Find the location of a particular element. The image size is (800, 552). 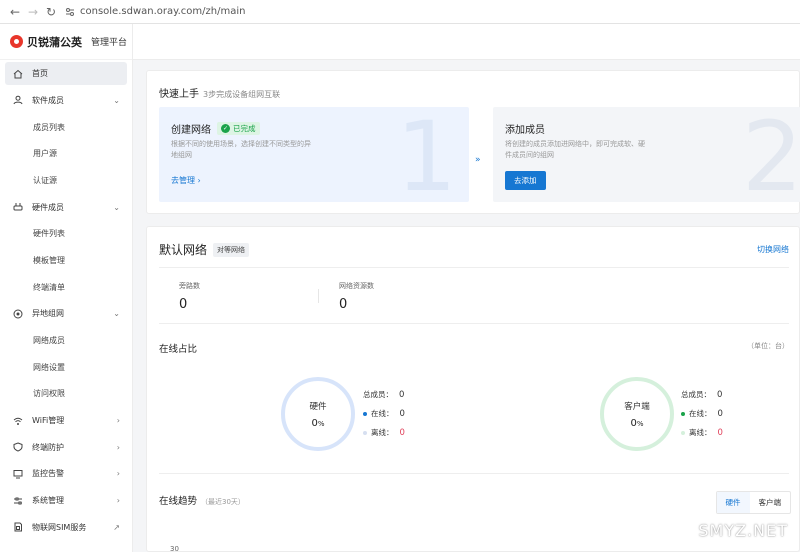

sidebar-item-terminal-protection: 终端防护 › is located at coordinates (66, 447).